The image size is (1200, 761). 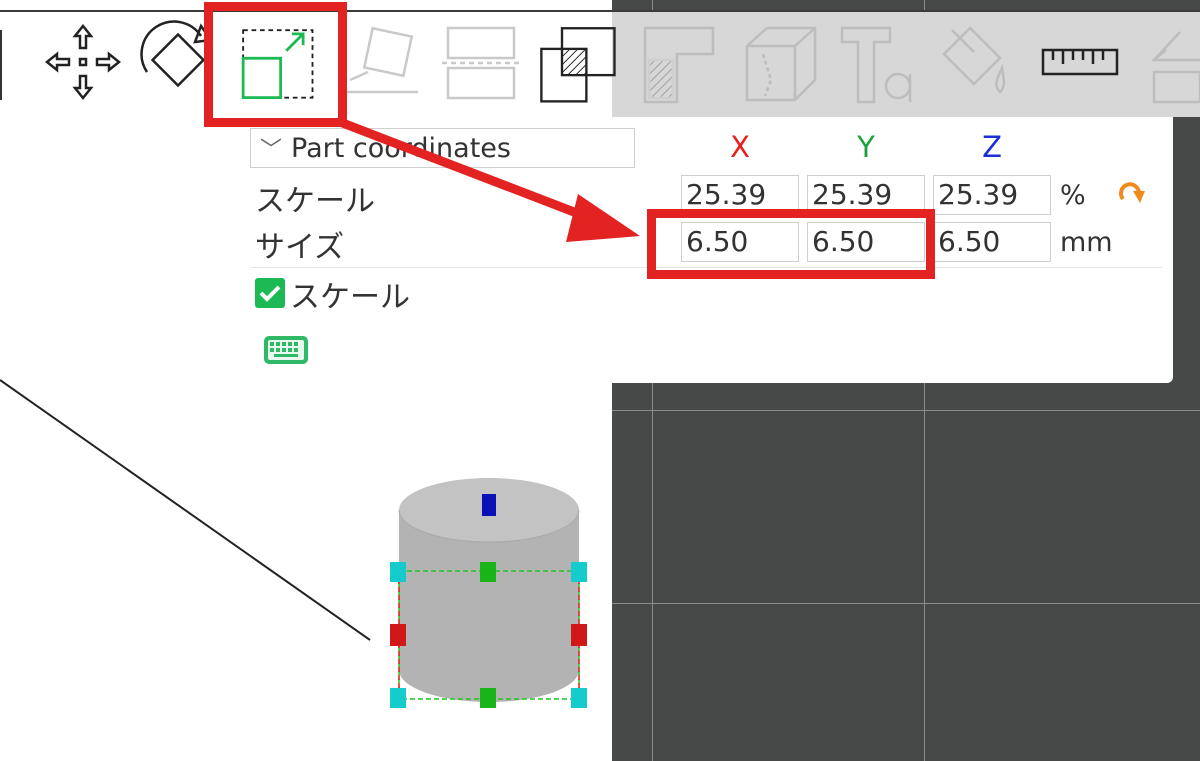 What do you see at coordinates (1132, 196) in the screenshot?
I see `reset-icon` at bounding box center [1132, 196].